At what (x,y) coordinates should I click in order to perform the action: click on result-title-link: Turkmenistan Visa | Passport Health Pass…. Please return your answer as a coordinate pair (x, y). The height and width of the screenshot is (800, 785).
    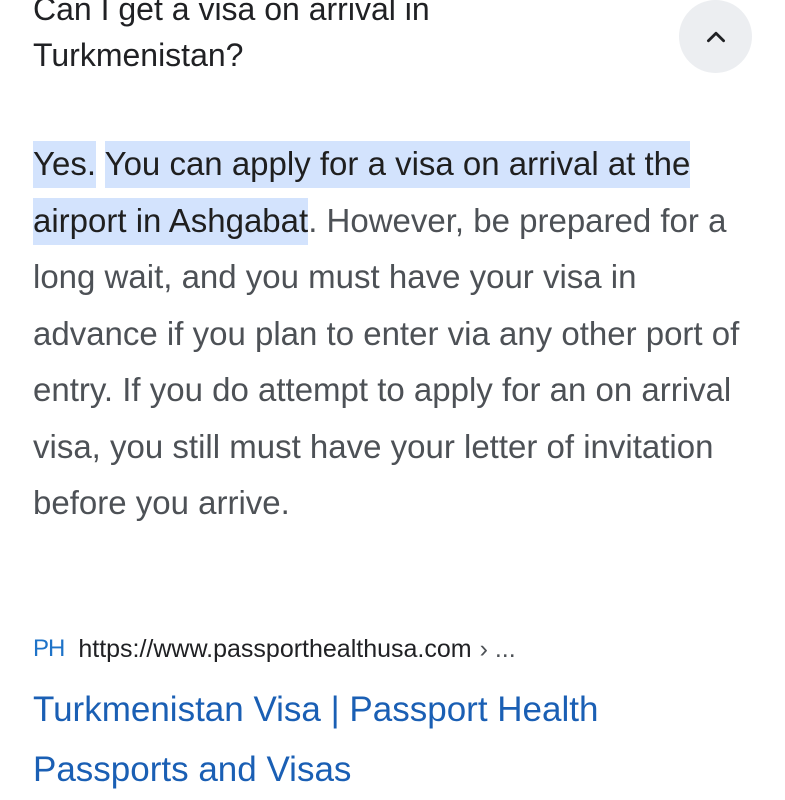
    Looking at the image, I should click on (383, 740).